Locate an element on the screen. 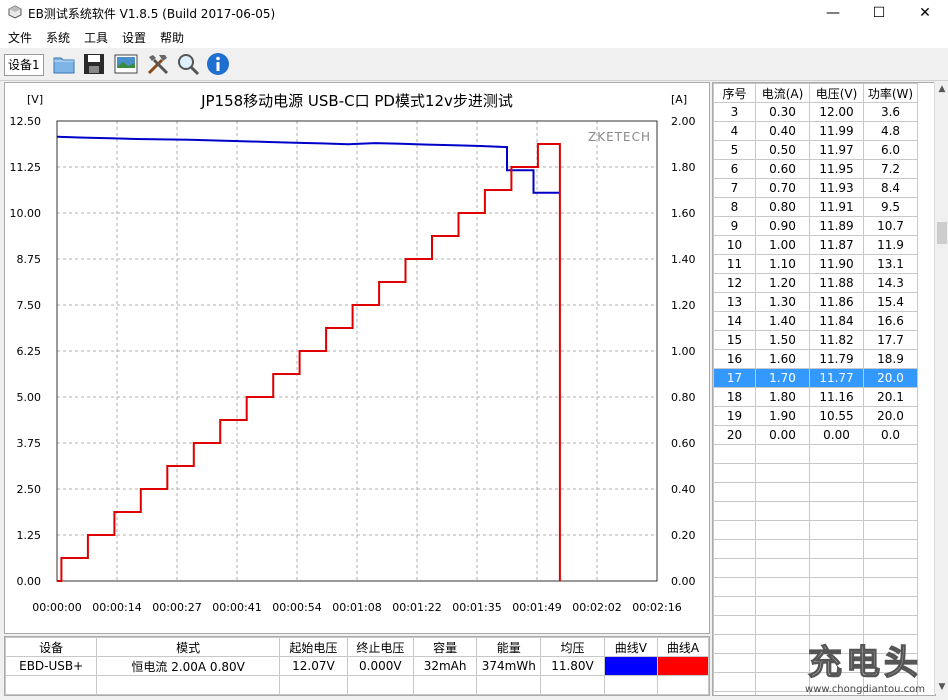 The width and height of the screenshot is (948, 700). table-cell: 0.30 is located at coordinates (782, 112).